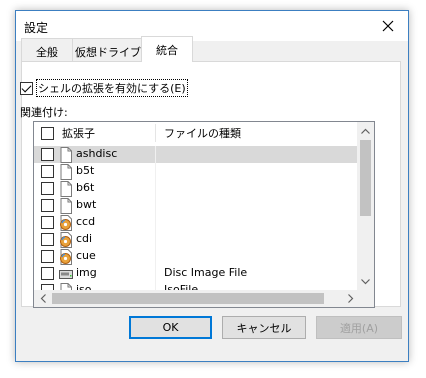 The width and height of the screenshot is (426, 378). Describe the element at coordinates (196, 239) in the screenshot. I see `list-item: cdi` at that location.